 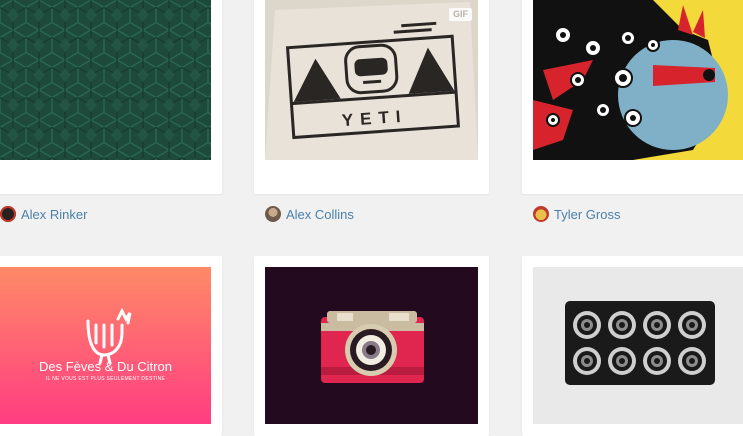 I want to click on yeti-stamp-illustration: YETI, so click(x=371, y=80).